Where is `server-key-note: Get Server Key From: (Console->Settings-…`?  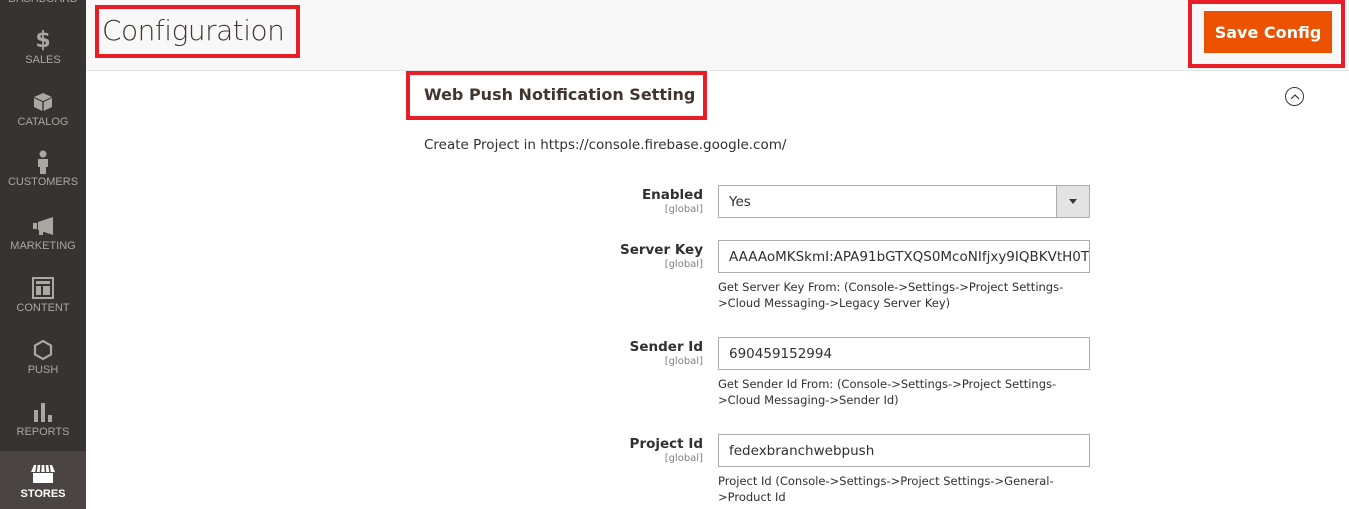
server-key-note: Get Server Key From: (Console->Settings-… is located at coordinates (891, 295).